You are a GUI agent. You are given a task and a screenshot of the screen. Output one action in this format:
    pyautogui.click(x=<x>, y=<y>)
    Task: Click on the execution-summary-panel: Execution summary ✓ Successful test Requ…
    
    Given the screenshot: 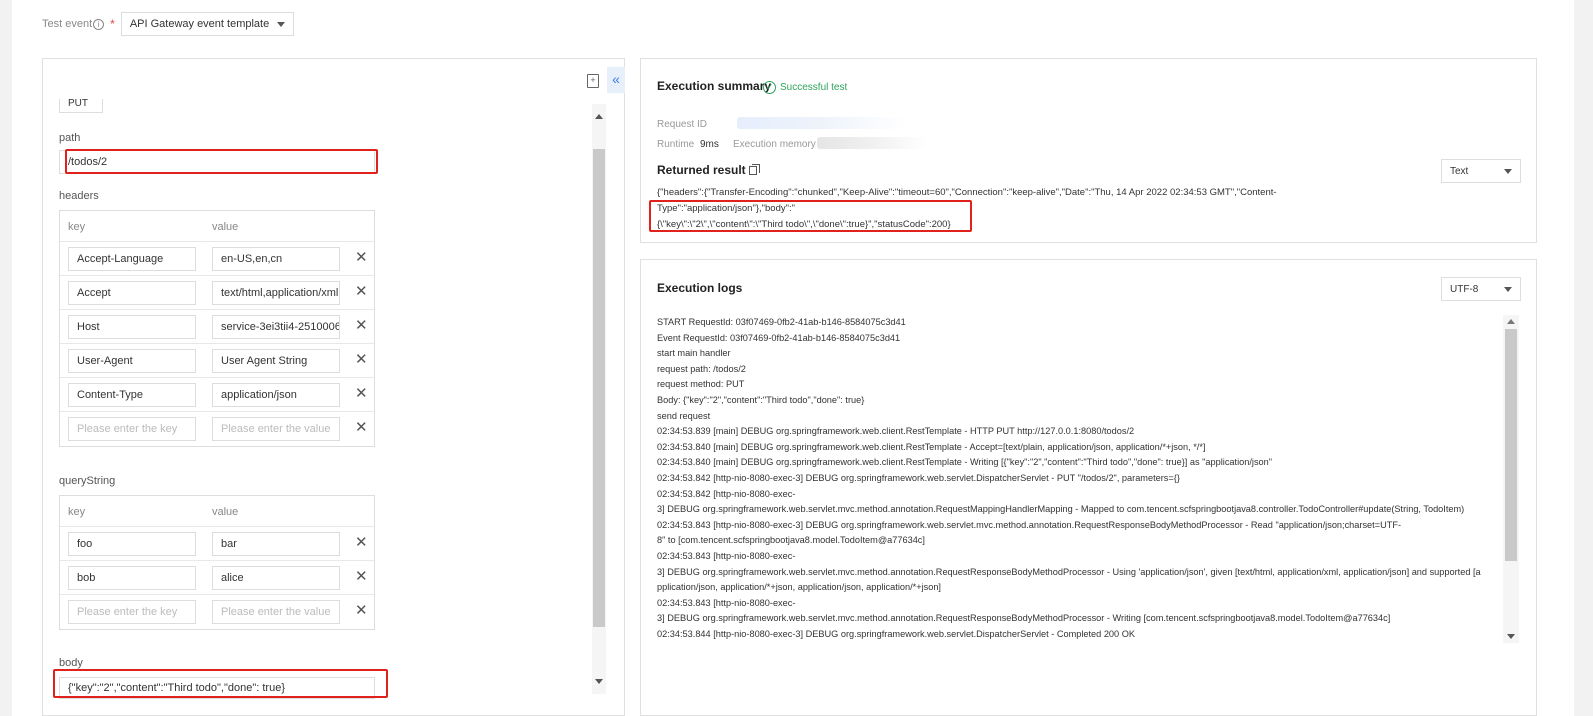 What is the action you would take?
    pyautogui.click(x=1088, y=150)
    